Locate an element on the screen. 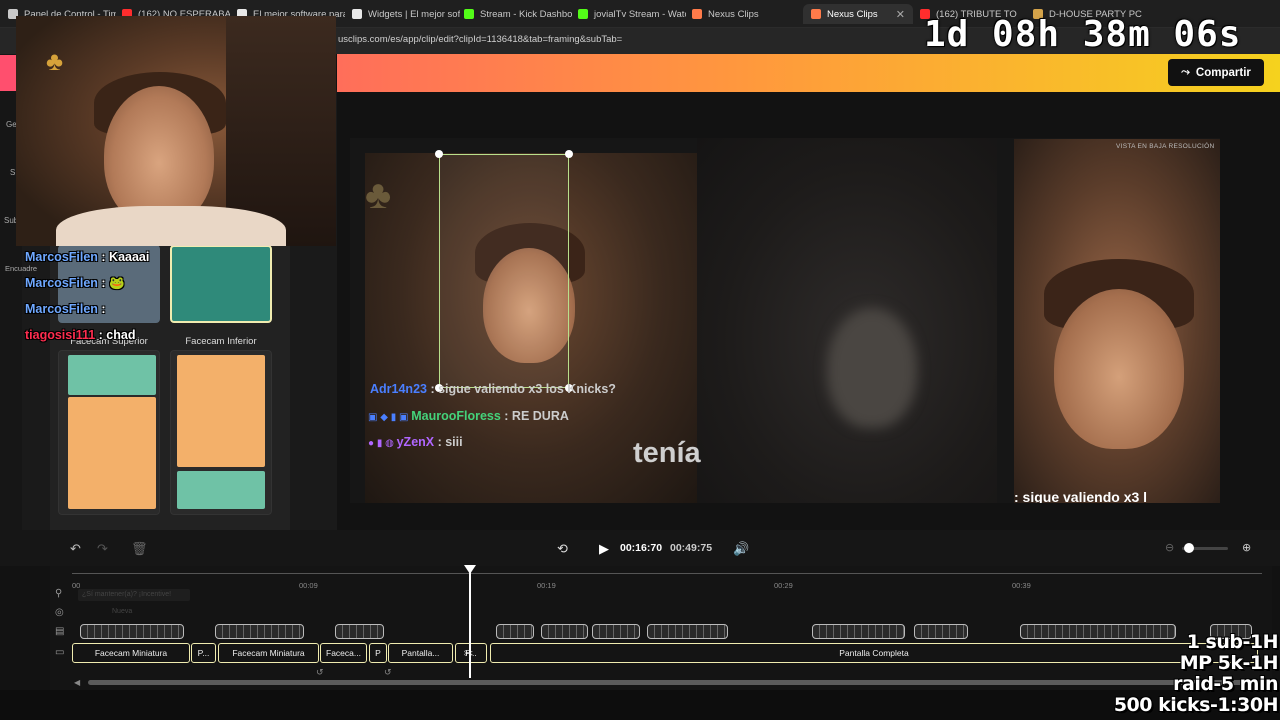 The width and height of the screenshot is (1280, 720). webcam-overlay: ♣ is located at coordinates (176, 131).